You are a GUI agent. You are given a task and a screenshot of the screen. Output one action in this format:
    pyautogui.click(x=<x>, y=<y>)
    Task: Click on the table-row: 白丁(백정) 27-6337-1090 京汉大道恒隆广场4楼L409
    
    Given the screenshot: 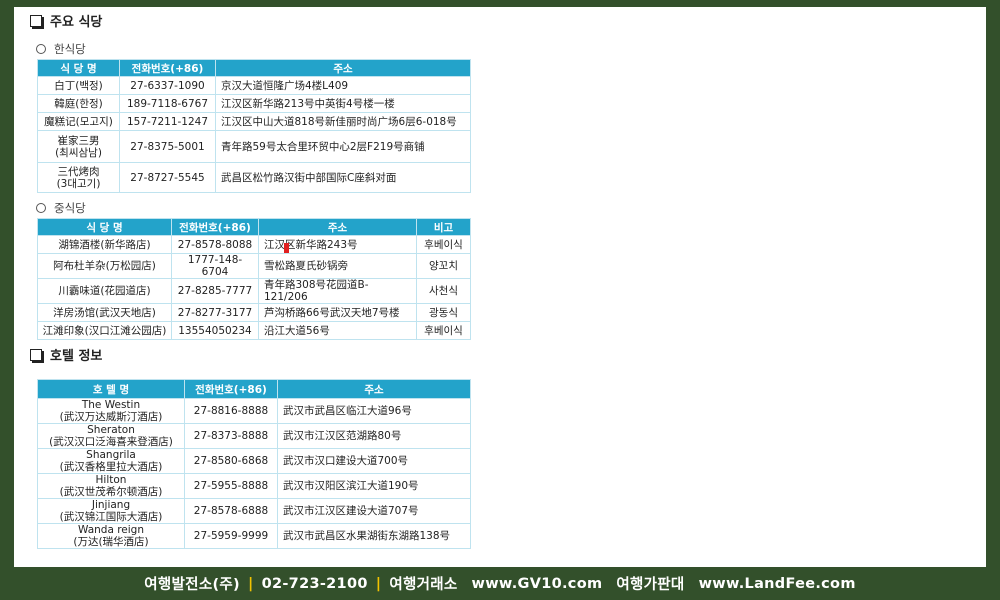 What is the action you would take?
    pyautogui.click(x=254, y=85)
    